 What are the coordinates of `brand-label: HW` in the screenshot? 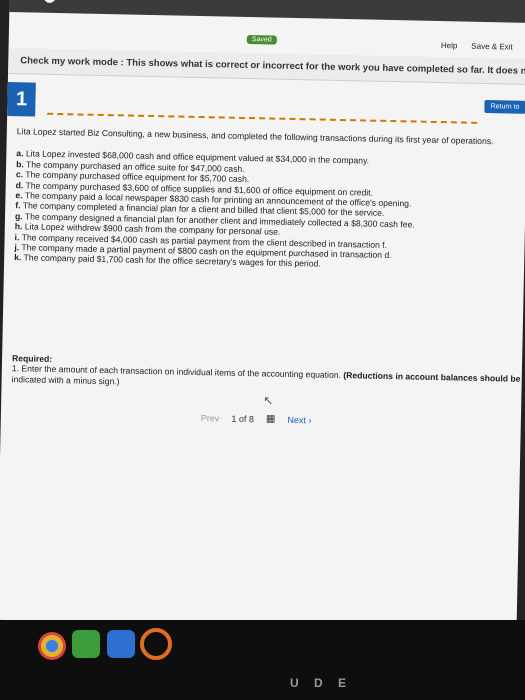 It's located at (29, 1).